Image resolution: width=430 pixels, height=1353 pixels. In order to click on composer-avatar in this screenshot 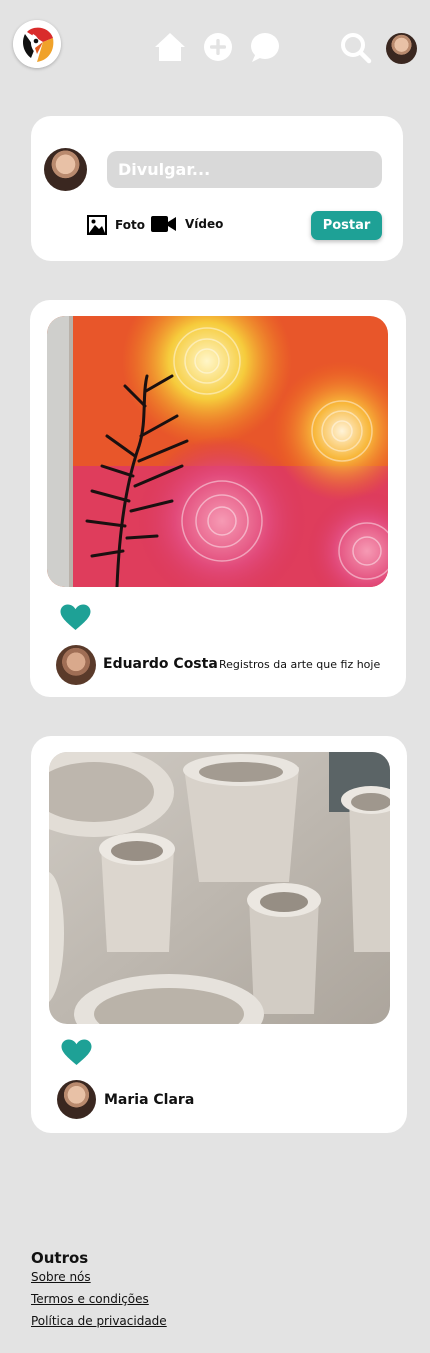, I will do `click(65, 169)`.